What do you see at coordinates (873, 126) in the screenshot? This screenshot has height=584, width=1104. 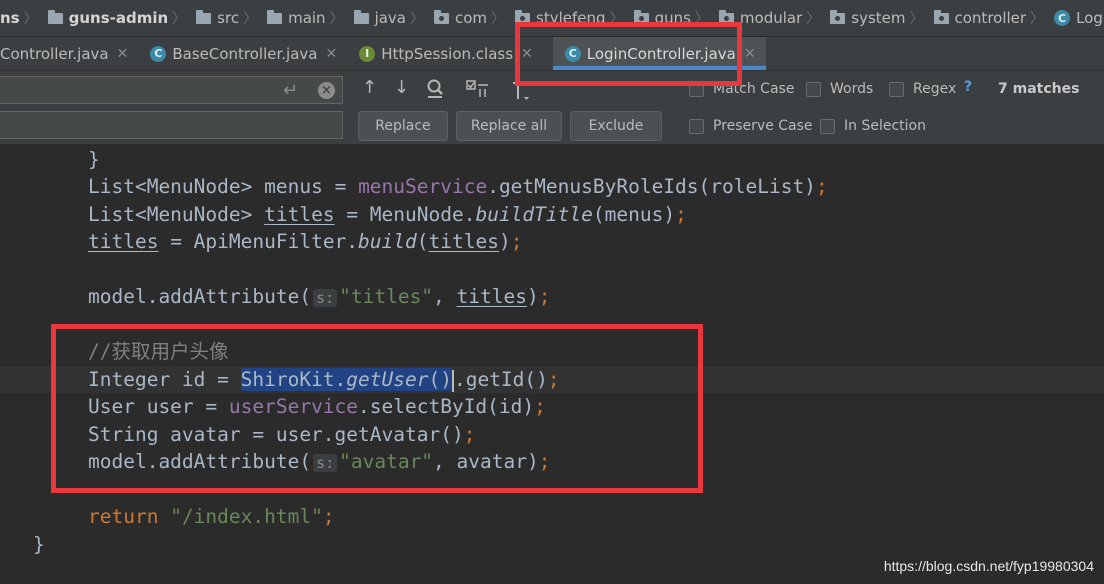 I see `in-selection-checkbox: In Selection` at bounding box center [873, 126].